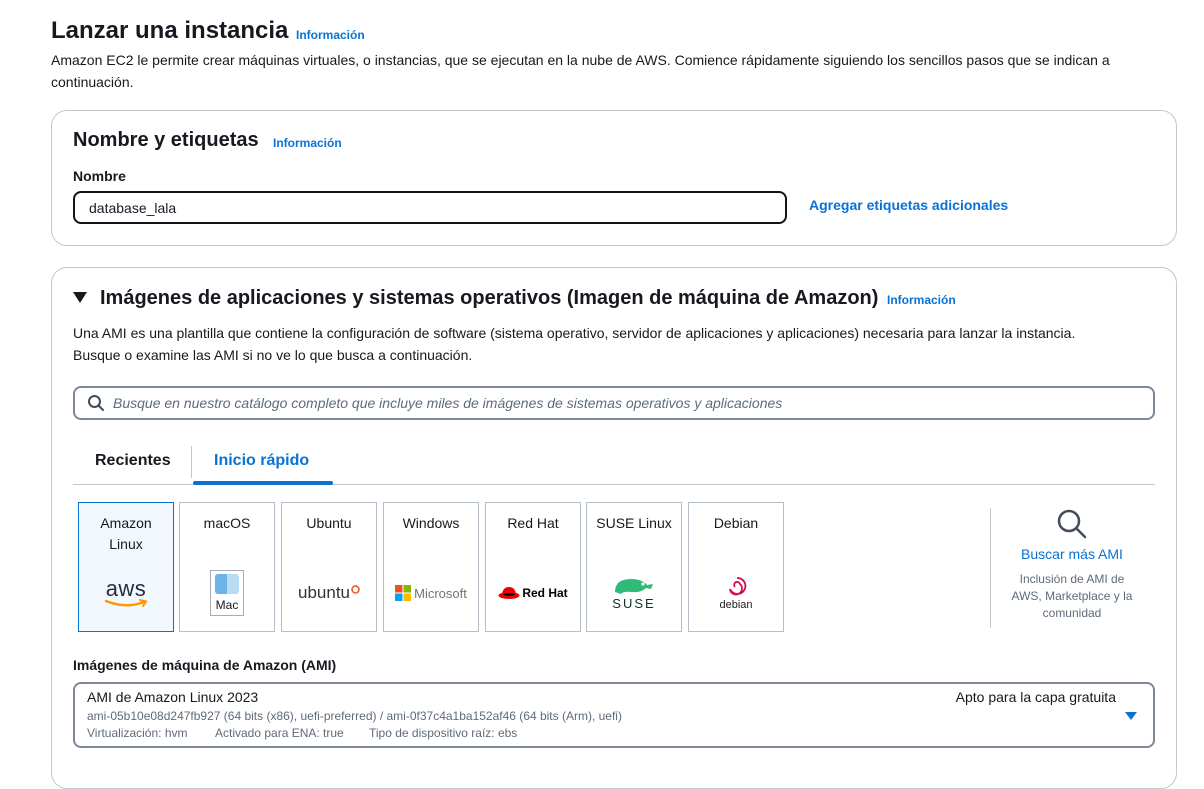  What do you see at coordinates (96, 403) in the screenshot?
I see `search-icon` at bounding box center [96, 403].